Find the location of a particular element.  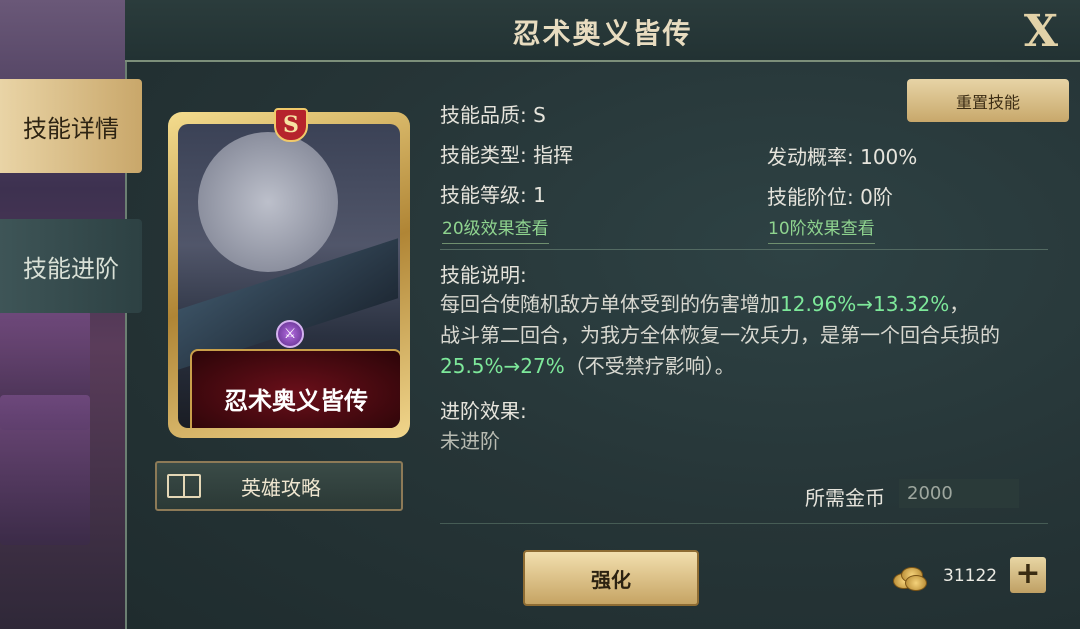

gold-coin-icon is located at coordinates (910, 577).